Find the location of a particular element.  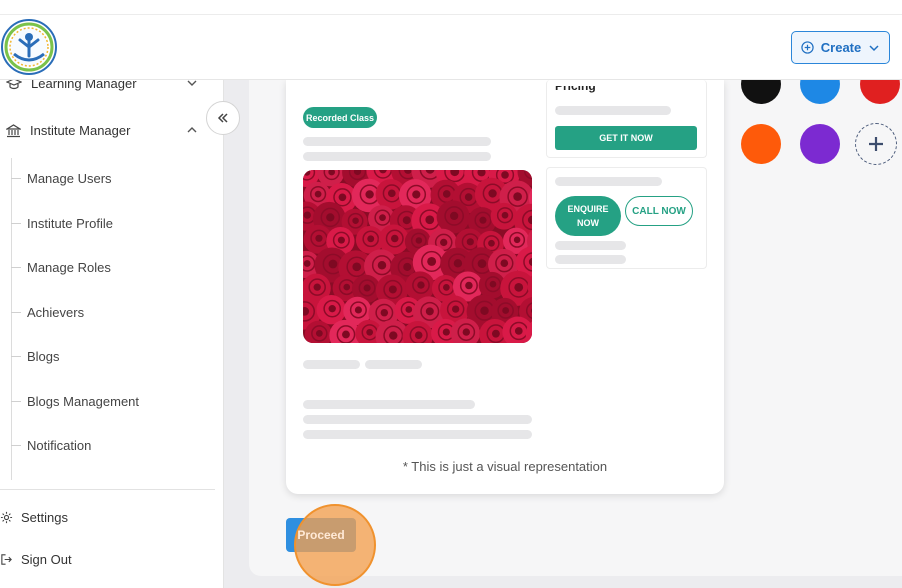

sidebar-item-settings: Settings is located at coordinates (34, 517).